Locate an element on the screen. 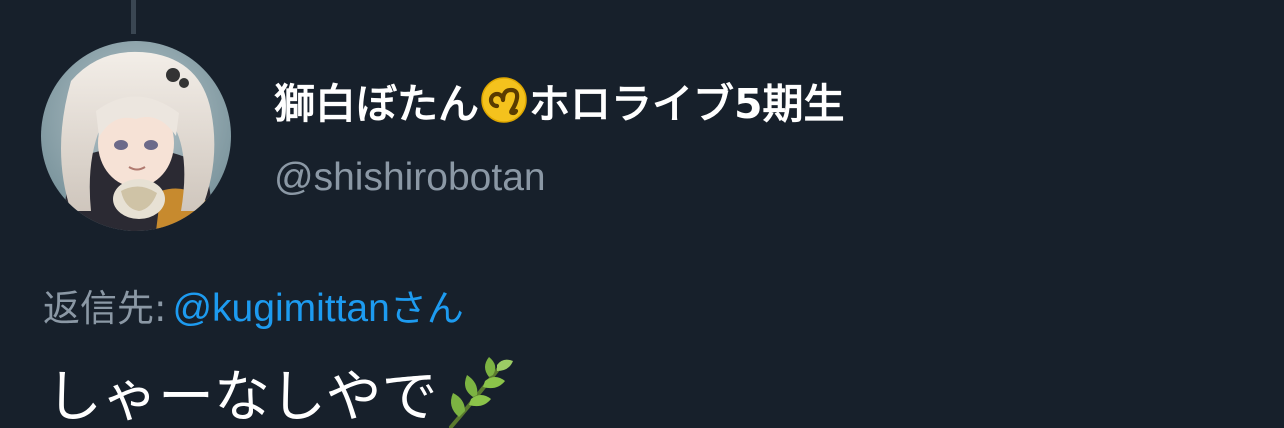  author-display-name: 獅白ぼたん ホロライブ5期生 is located at coordinates (559, 100).